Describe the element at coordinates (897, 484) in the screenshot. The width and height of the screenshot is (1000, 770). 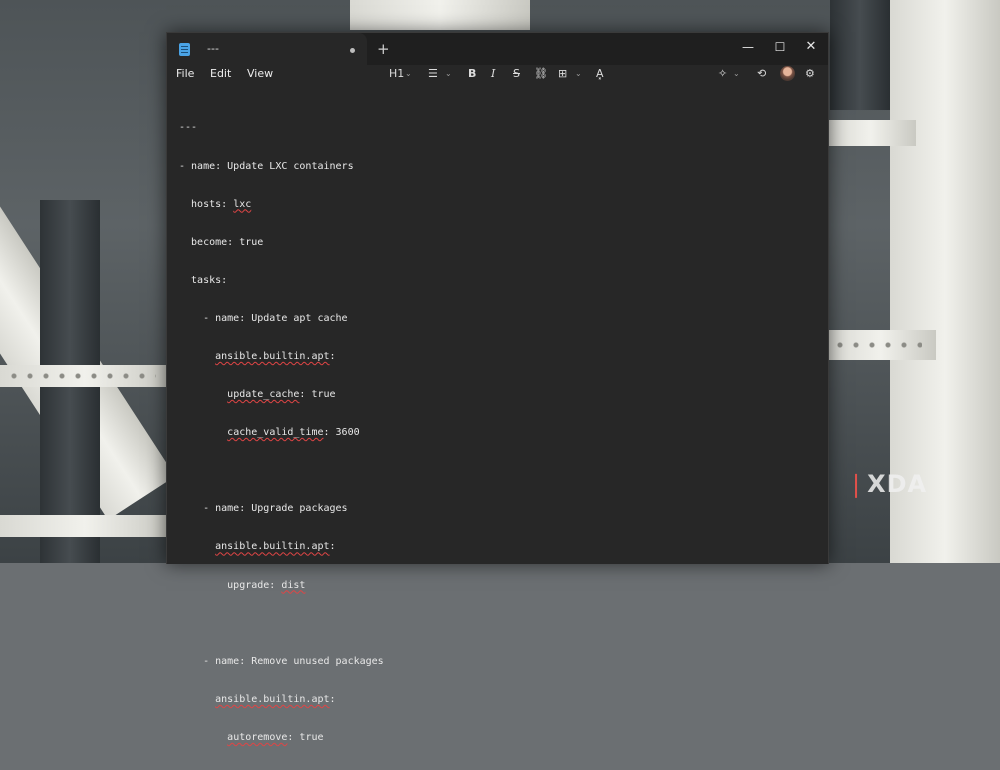
I see `watermark-text: XDA` at that location.